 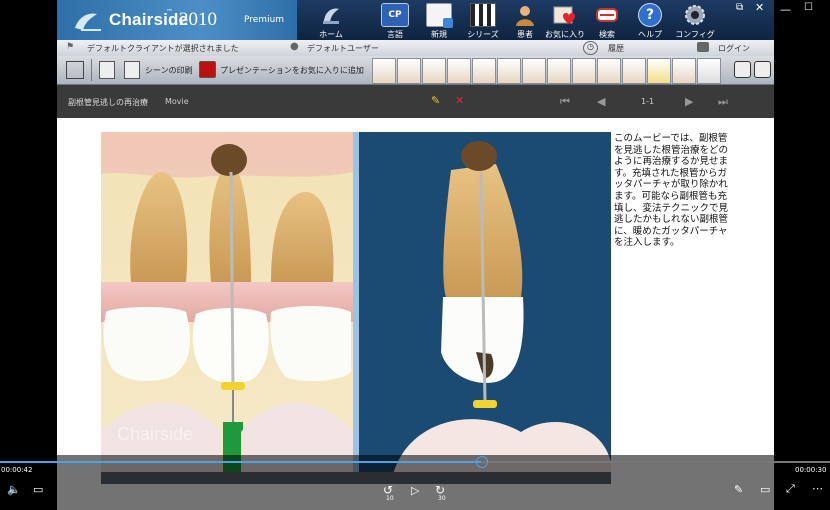 What do you see at coordinates (17, 470) in the screenshot?
I see `elapsed-time: 00:00:42` at bounding box center [17, 470].